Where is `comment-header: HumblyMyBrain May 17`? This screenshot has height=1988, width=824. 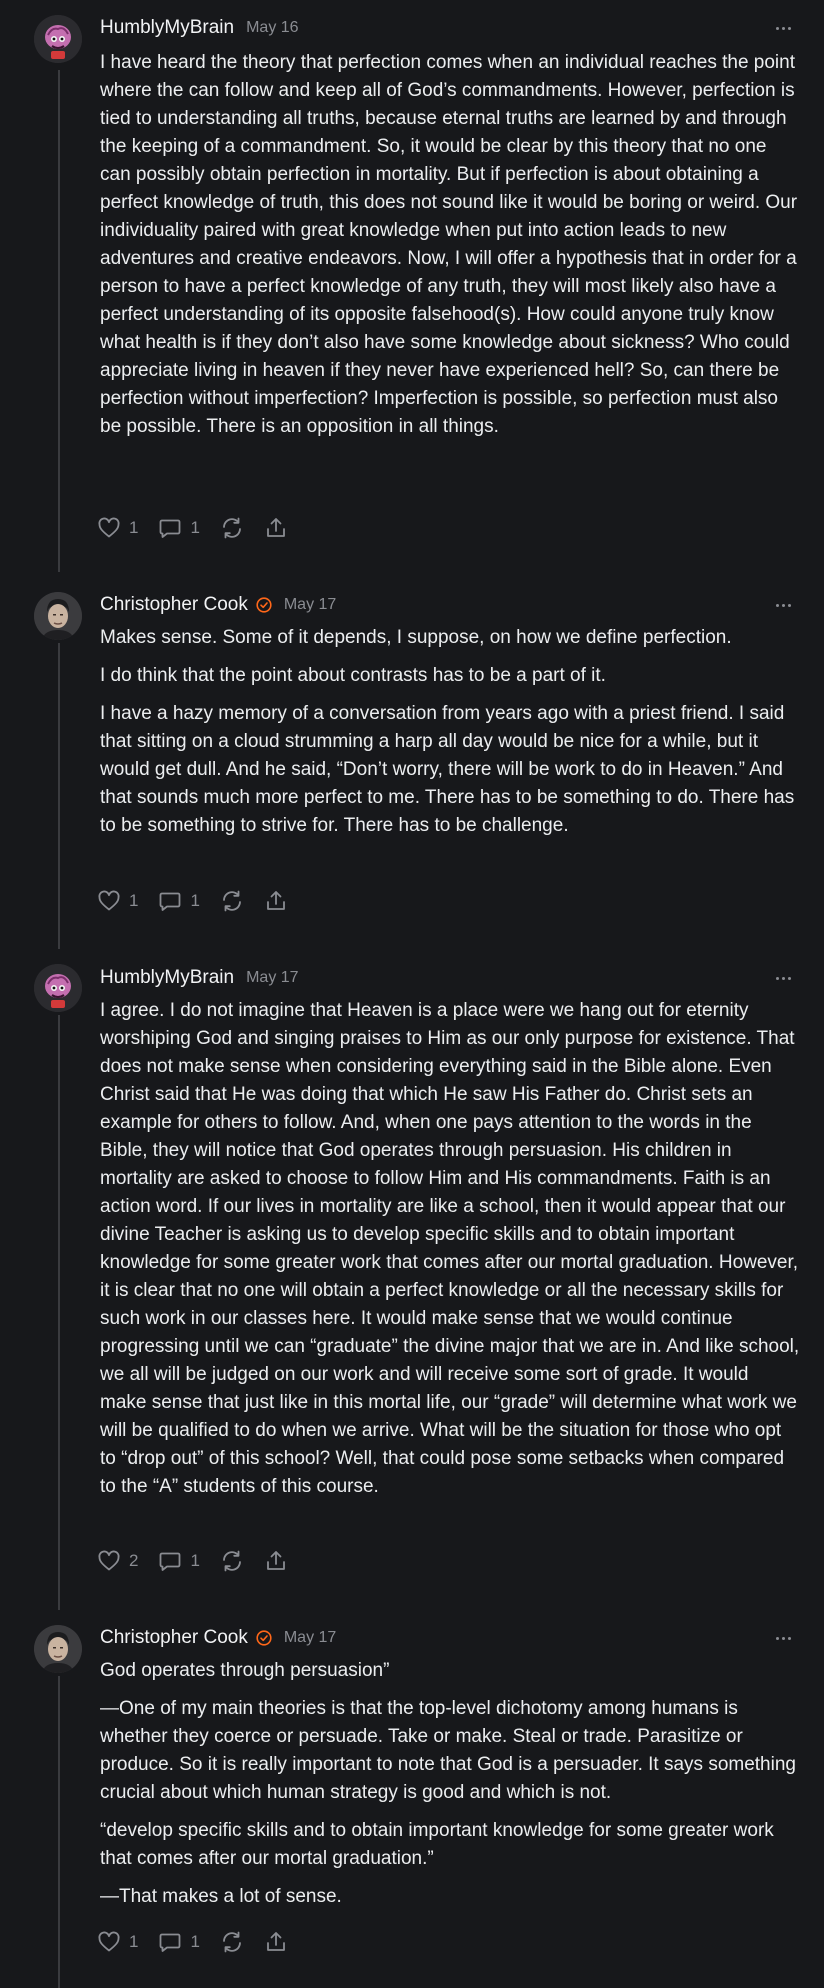
comment-header: HumblyMyBrain May 17 is located at coordinates (447, 978).